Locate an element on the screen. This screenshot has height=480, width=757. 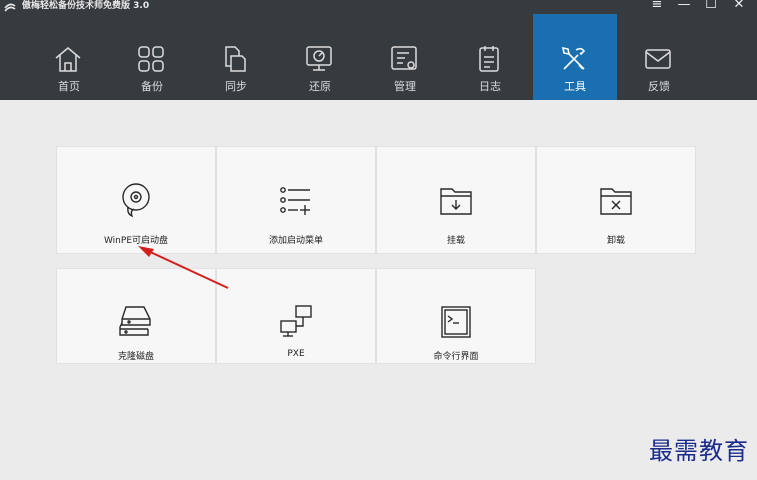
tool-unmount: 卸载 is located at coordinates (616, 200).